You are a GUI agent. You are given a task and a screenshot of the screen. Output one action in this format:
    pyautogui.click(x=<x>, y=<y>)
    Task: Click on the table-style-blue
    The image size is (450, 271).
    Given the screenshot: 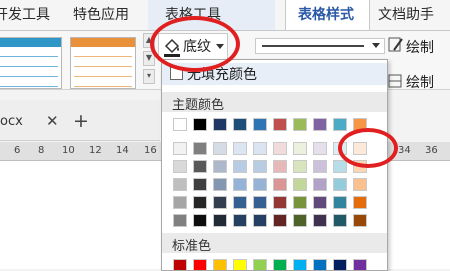 What is the action you would take?
    pyautogui.click(x=31, y=63)
    